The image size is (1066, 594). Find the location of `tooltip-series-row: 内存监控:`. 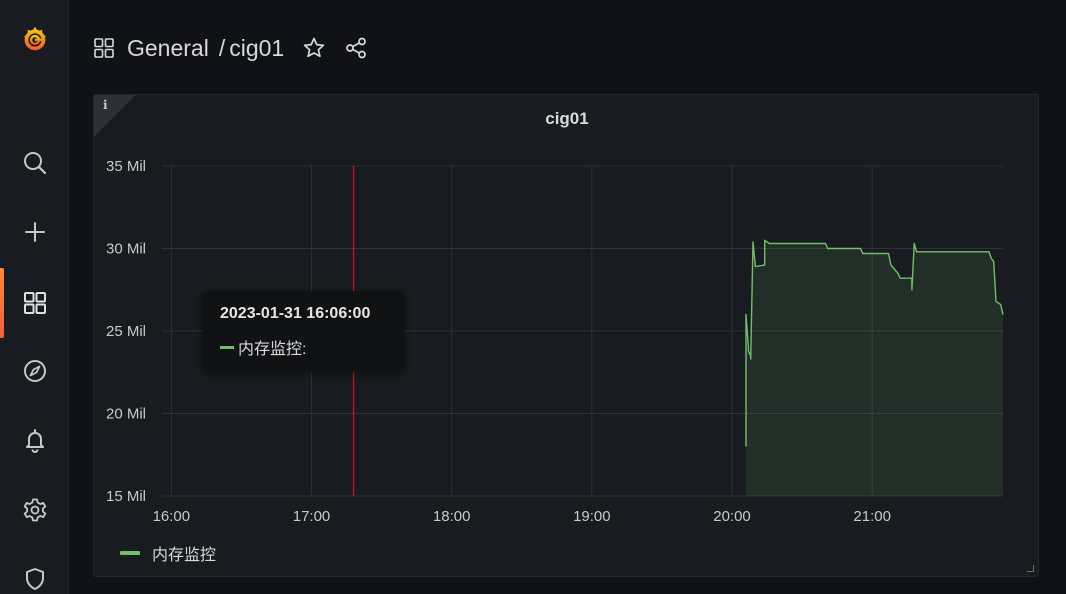

tooltip-series-row: 内存监控: is located at coordinates (263, 347).